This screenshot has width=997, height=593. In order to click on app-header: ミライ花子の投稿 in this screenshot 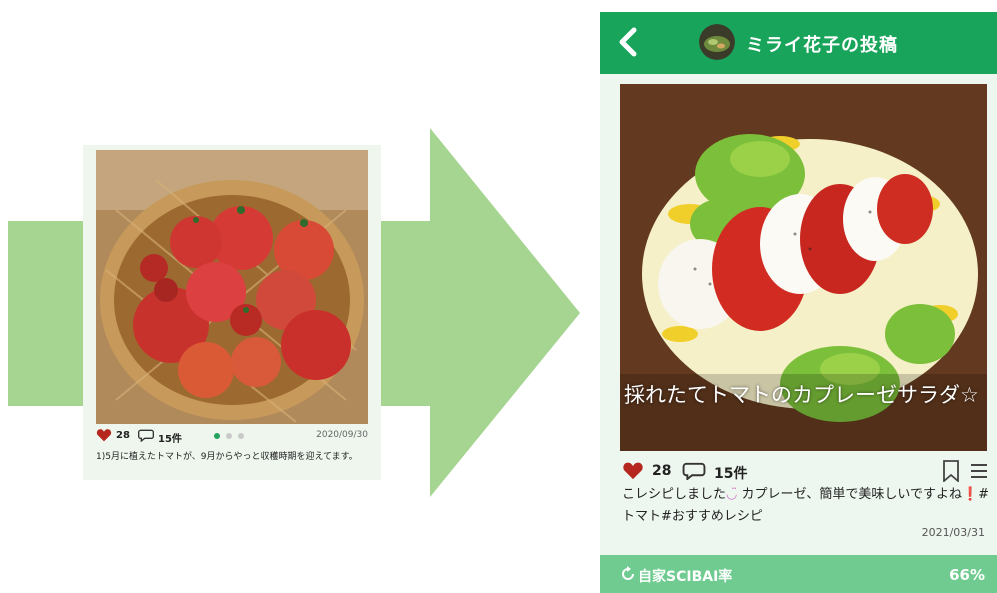, I will do `click(798, 43)`.